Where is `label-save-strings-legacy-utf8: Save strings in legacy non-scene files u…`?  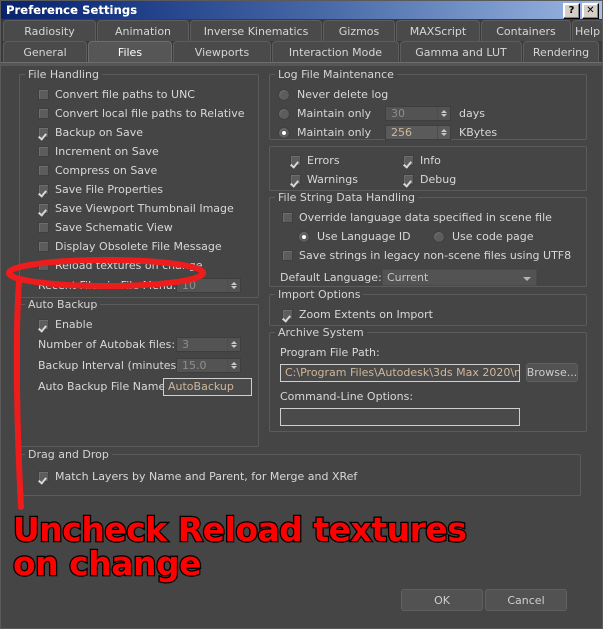
label-save-strings-legacy-utf8: Save strings in legacy non-scene files u… is located at coordinates (435, 255).